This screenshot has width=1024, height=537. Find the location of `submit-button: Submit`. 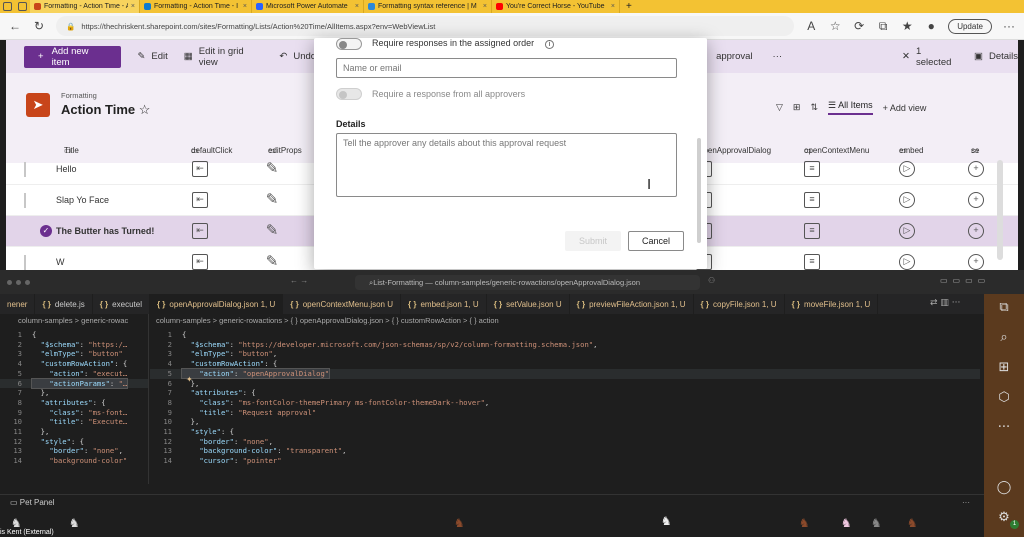

submit-button: Submit is located at coordinates (593, 241).